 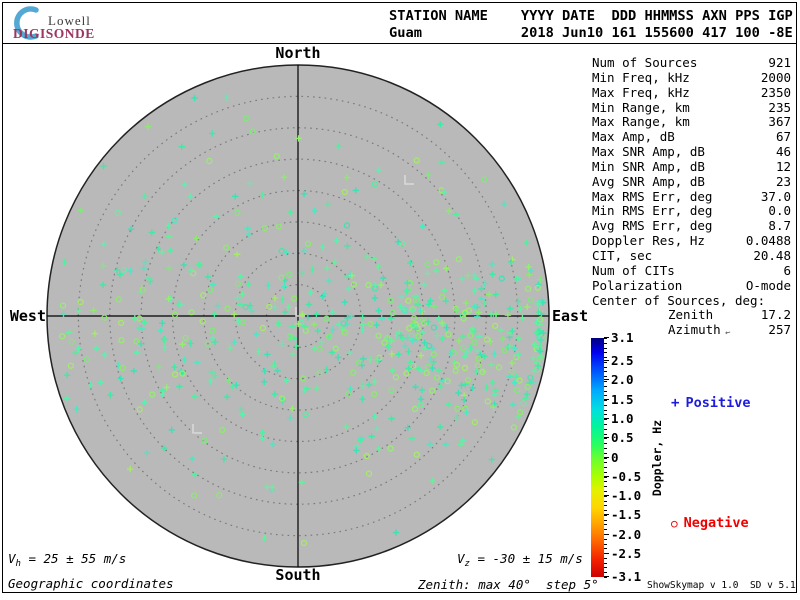 What do you see at coordinates (691, 270) in the screenshot?
I see `stat-row: Num of CITs 6` at bounding box center [691, 270].